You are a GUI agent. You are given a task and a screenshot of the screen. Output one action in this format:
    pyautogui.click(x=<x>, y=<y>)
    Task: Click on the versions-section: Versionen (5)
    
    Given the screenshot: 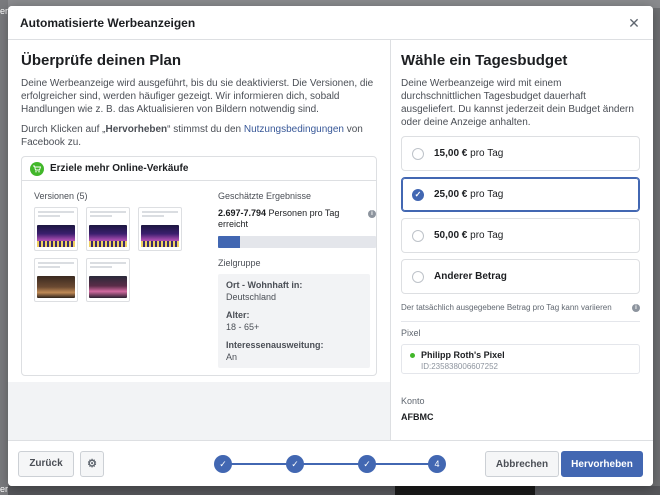 What is the action you would take?
    pyautogui.click(x=119, y=246)
    